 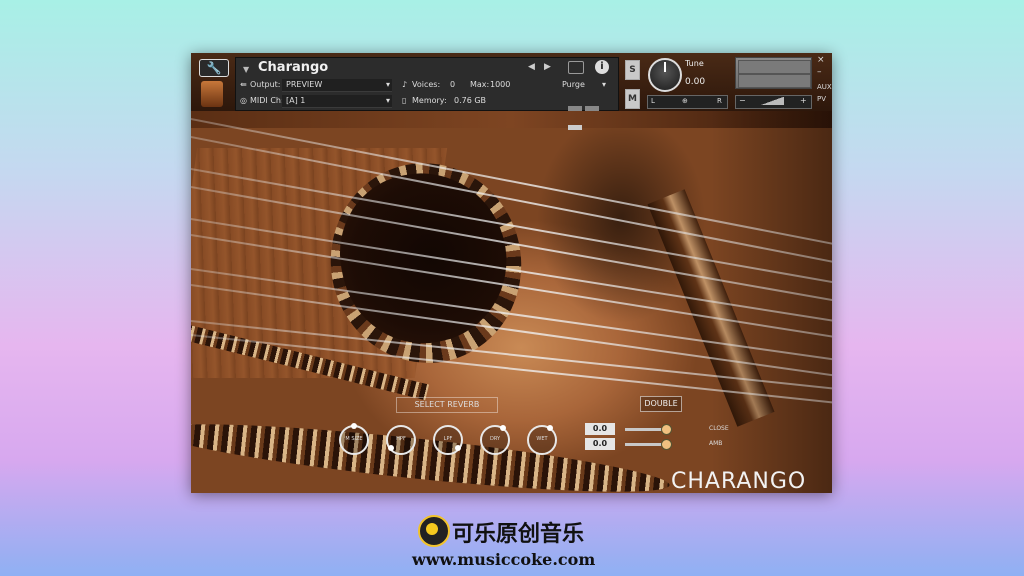 What do you see at coordinates (470, 100) in the screenshot?
I see `memory-value: 0.76 GB` at bounding box center [470, 100].